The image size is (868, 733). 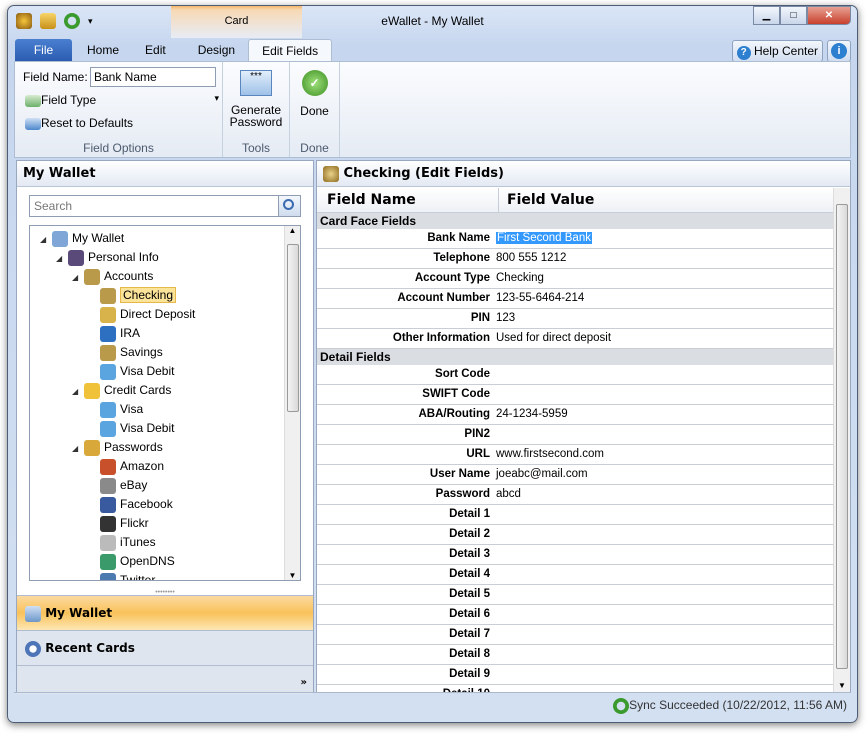 I want to click on table-row: Detail 2, so click(x=575, y=535).